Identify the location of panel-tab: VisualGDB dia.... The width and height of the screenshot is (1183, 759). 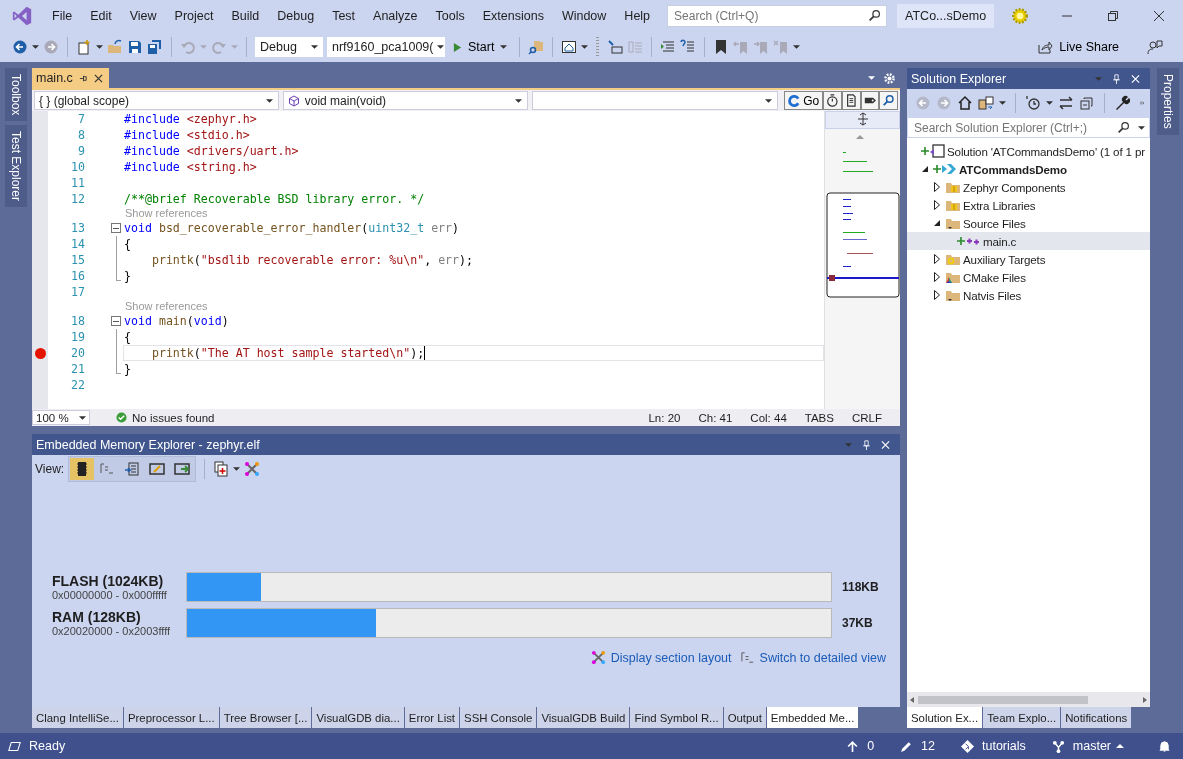
(358, 717).